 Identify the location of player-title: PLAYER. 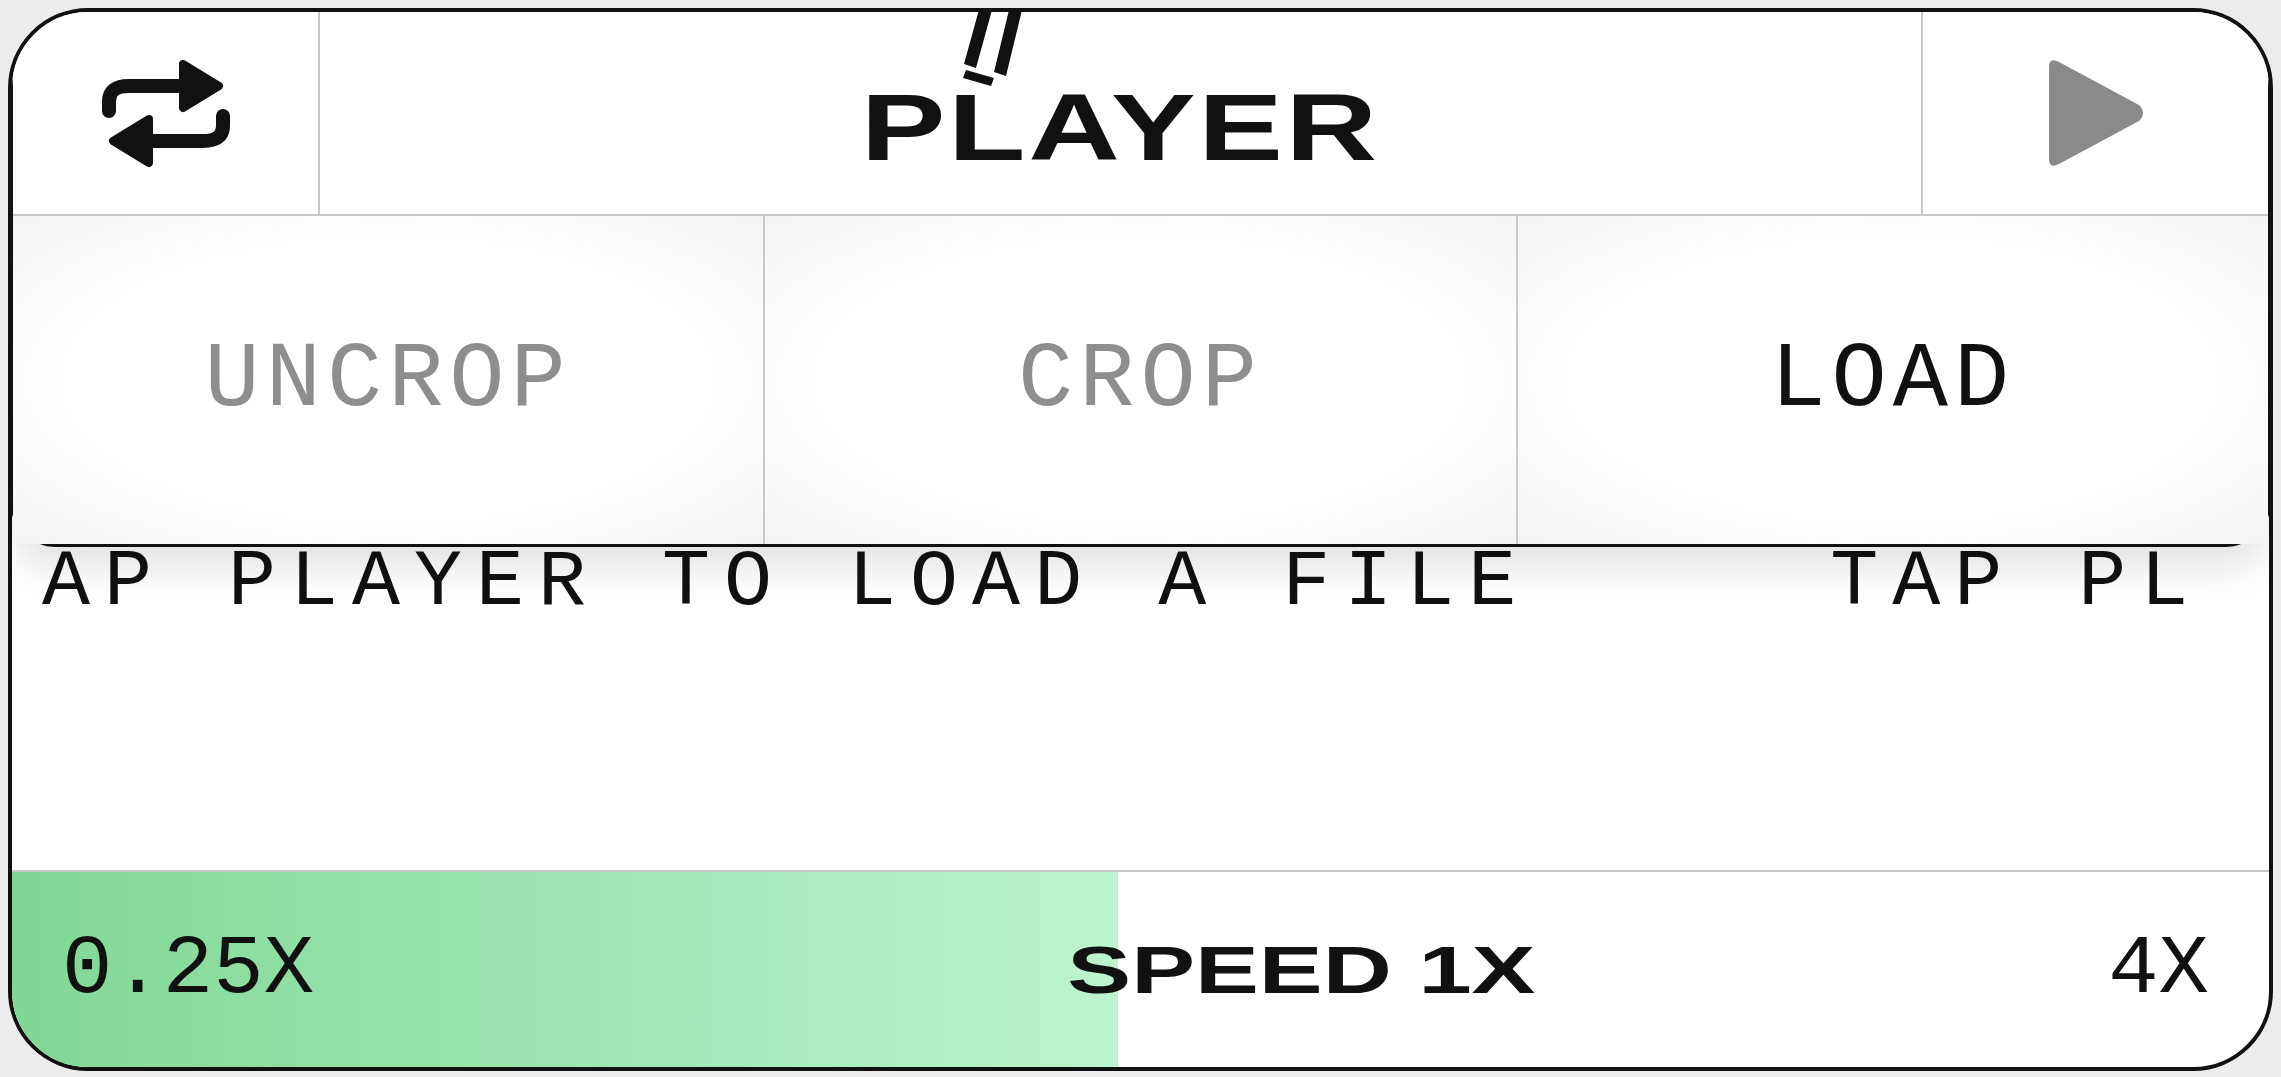
(1120, 128).